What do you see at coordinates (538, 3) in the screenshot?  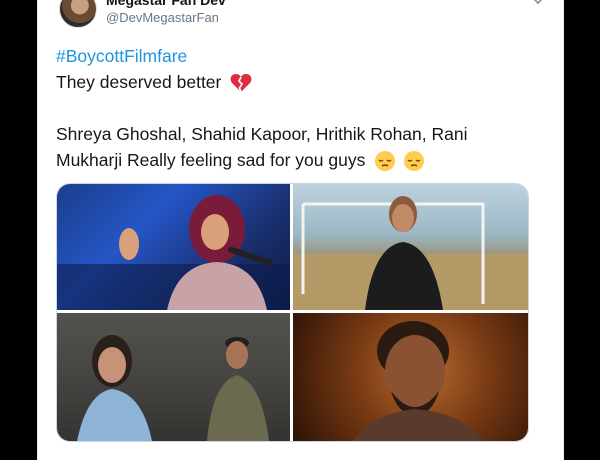 I see `chevron-down-icon` at bounding box center [538, 3].